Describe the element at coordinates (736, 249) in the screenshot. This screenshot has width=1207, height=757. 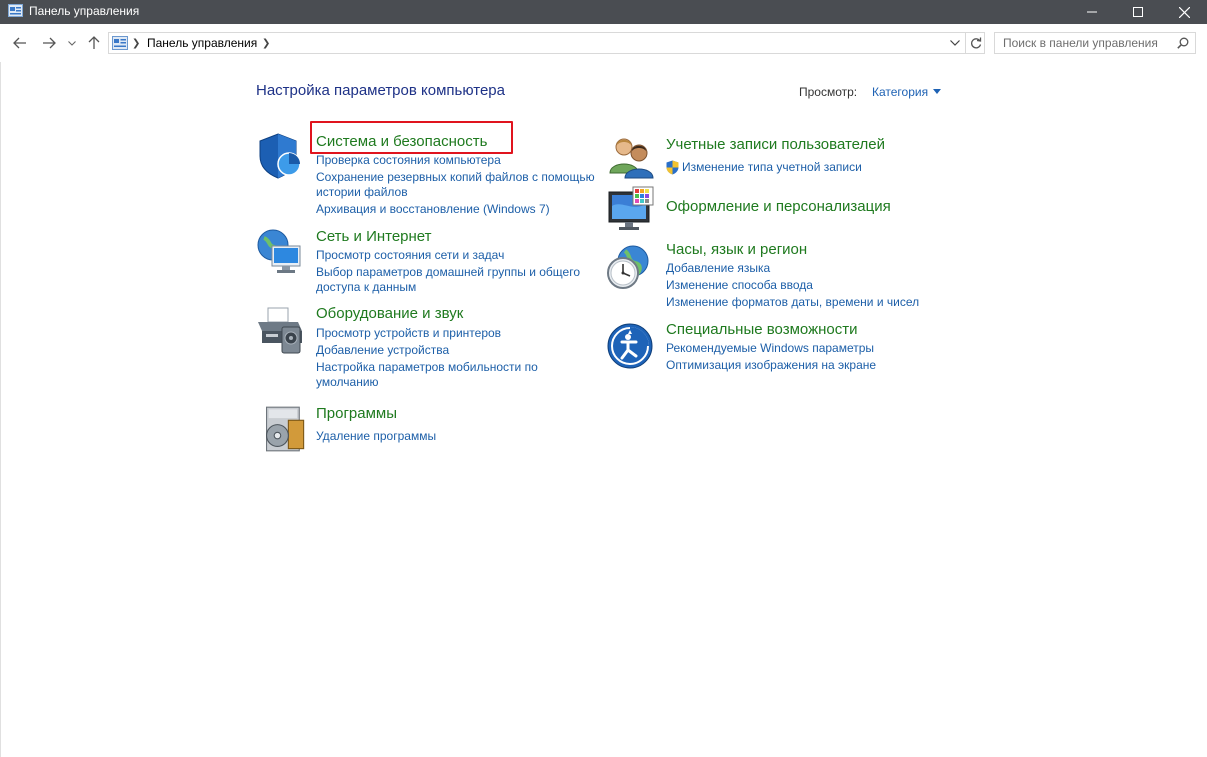
I see `category-clock-region-title: Часы, язык и регион` at that location.